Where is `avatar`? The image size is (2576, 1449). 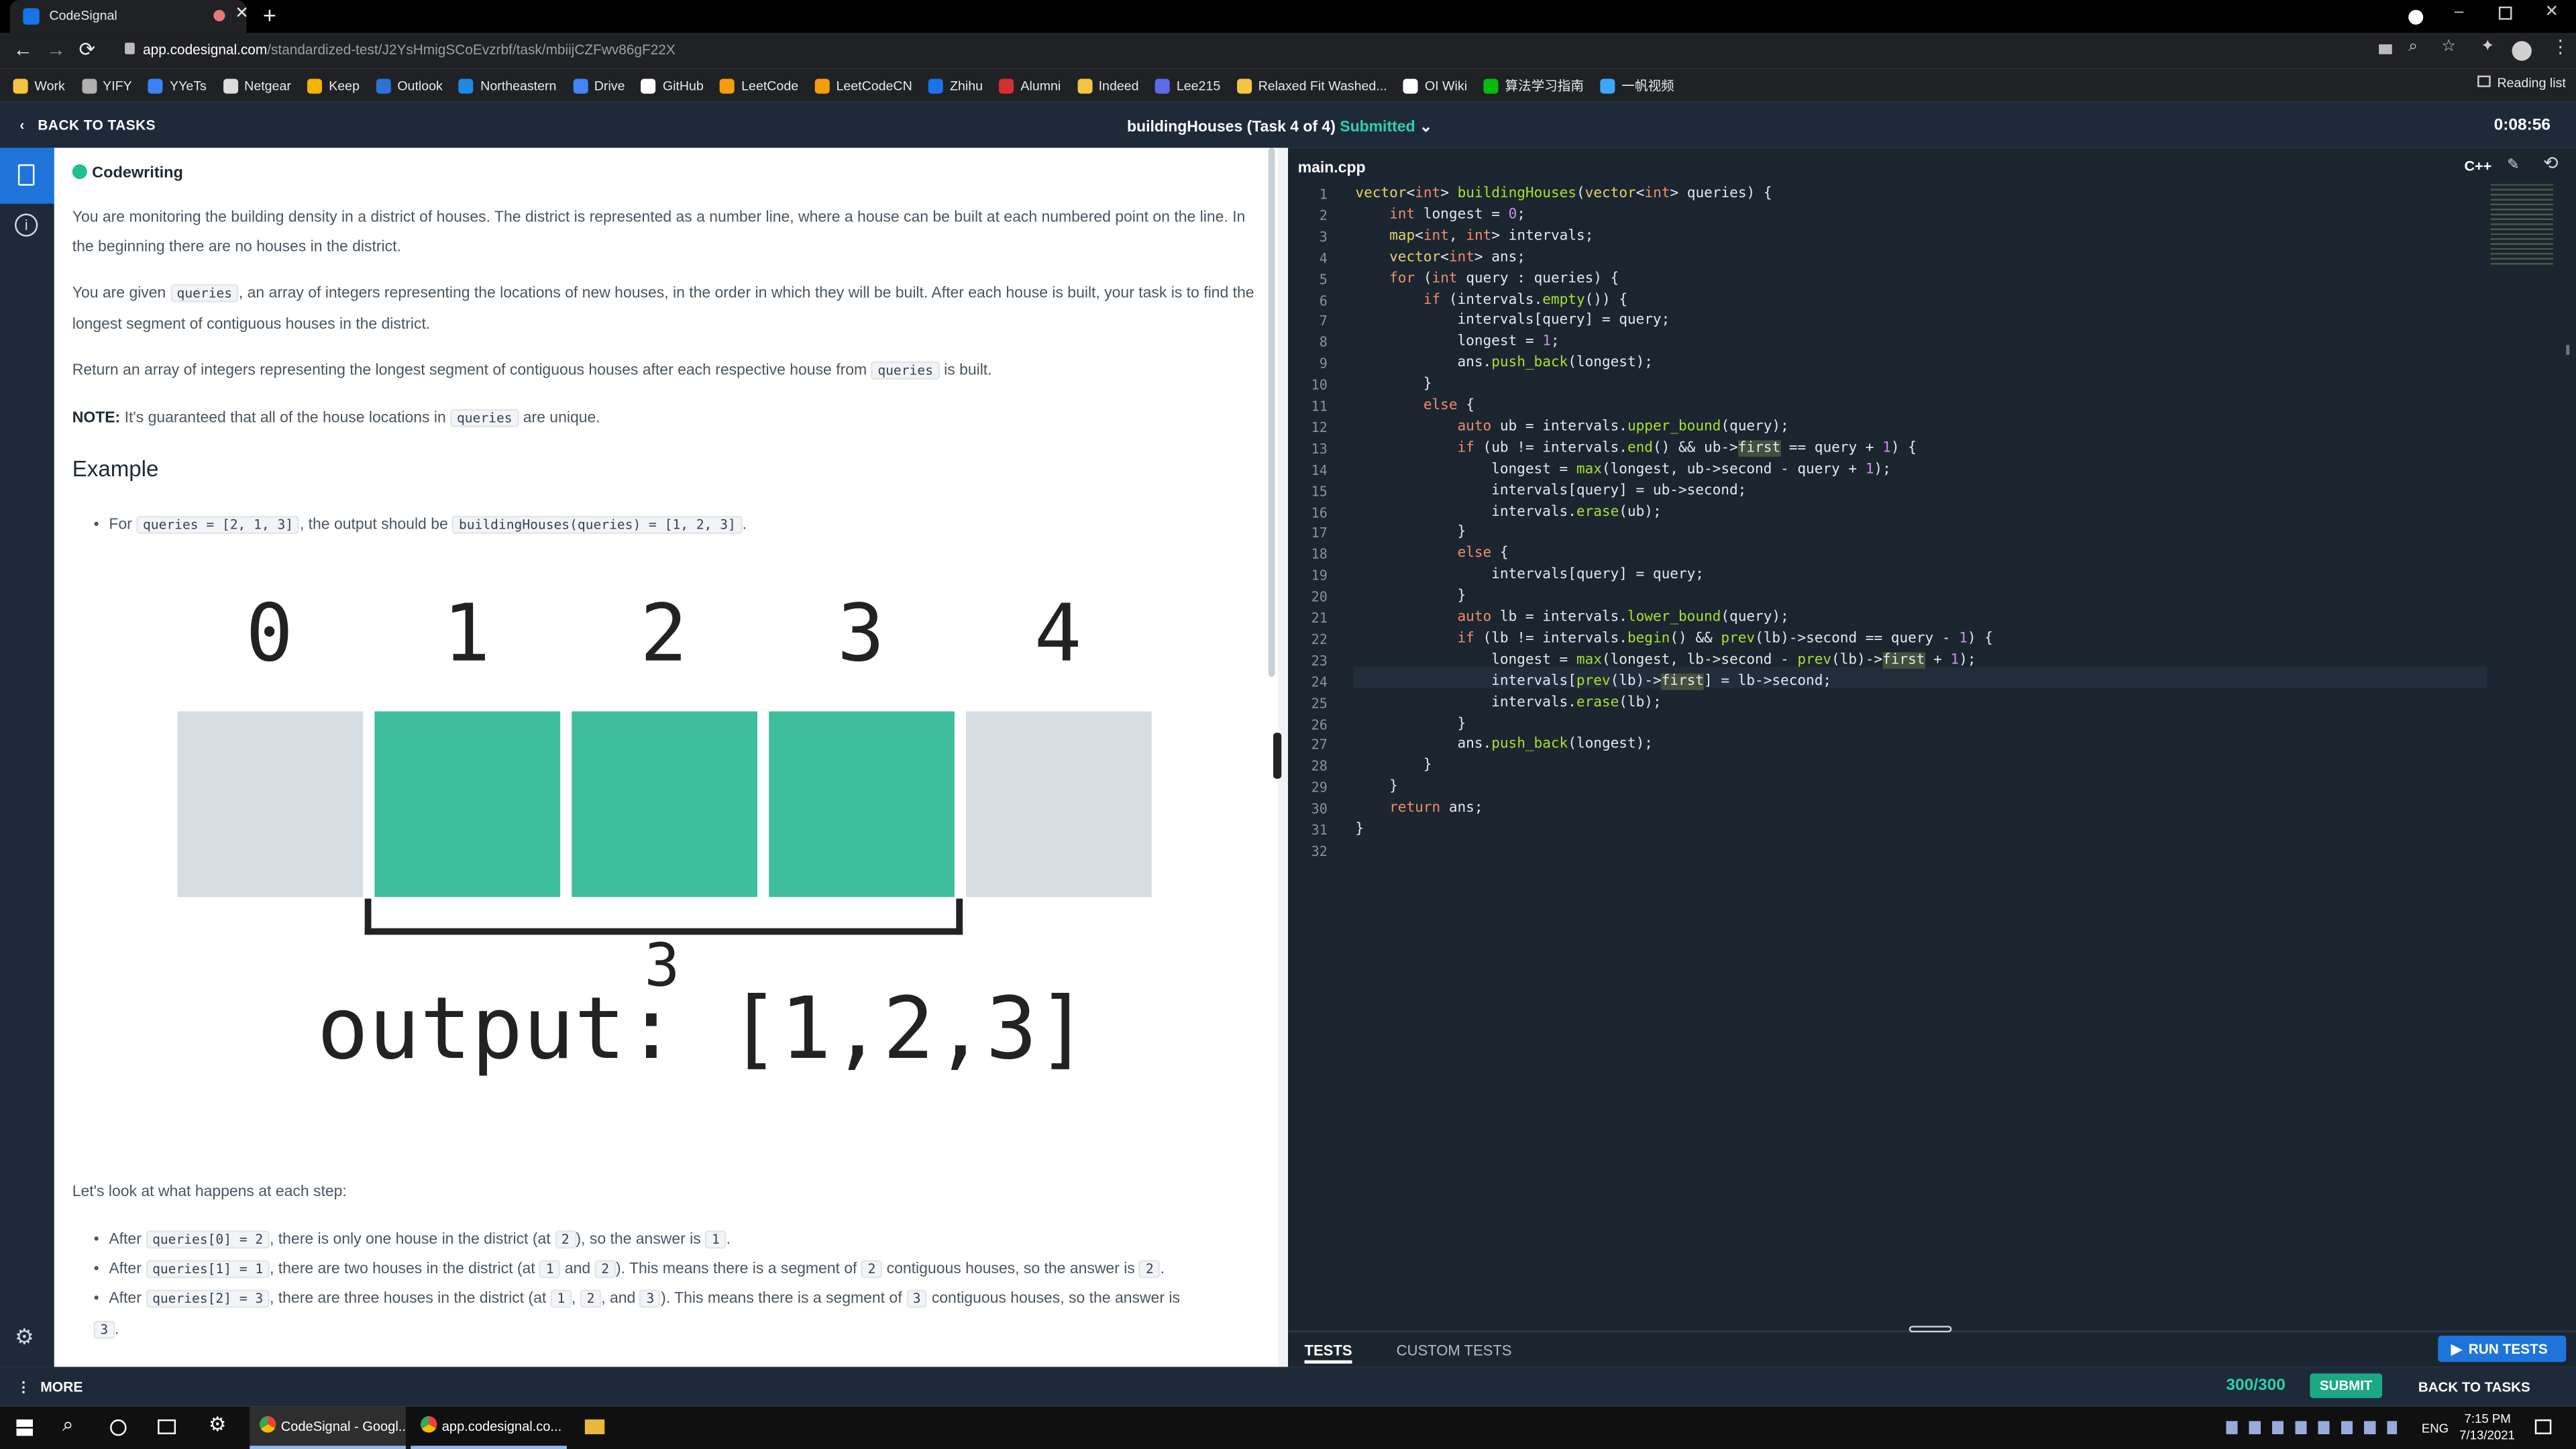
avatar is located at coordinates (2522, 51).